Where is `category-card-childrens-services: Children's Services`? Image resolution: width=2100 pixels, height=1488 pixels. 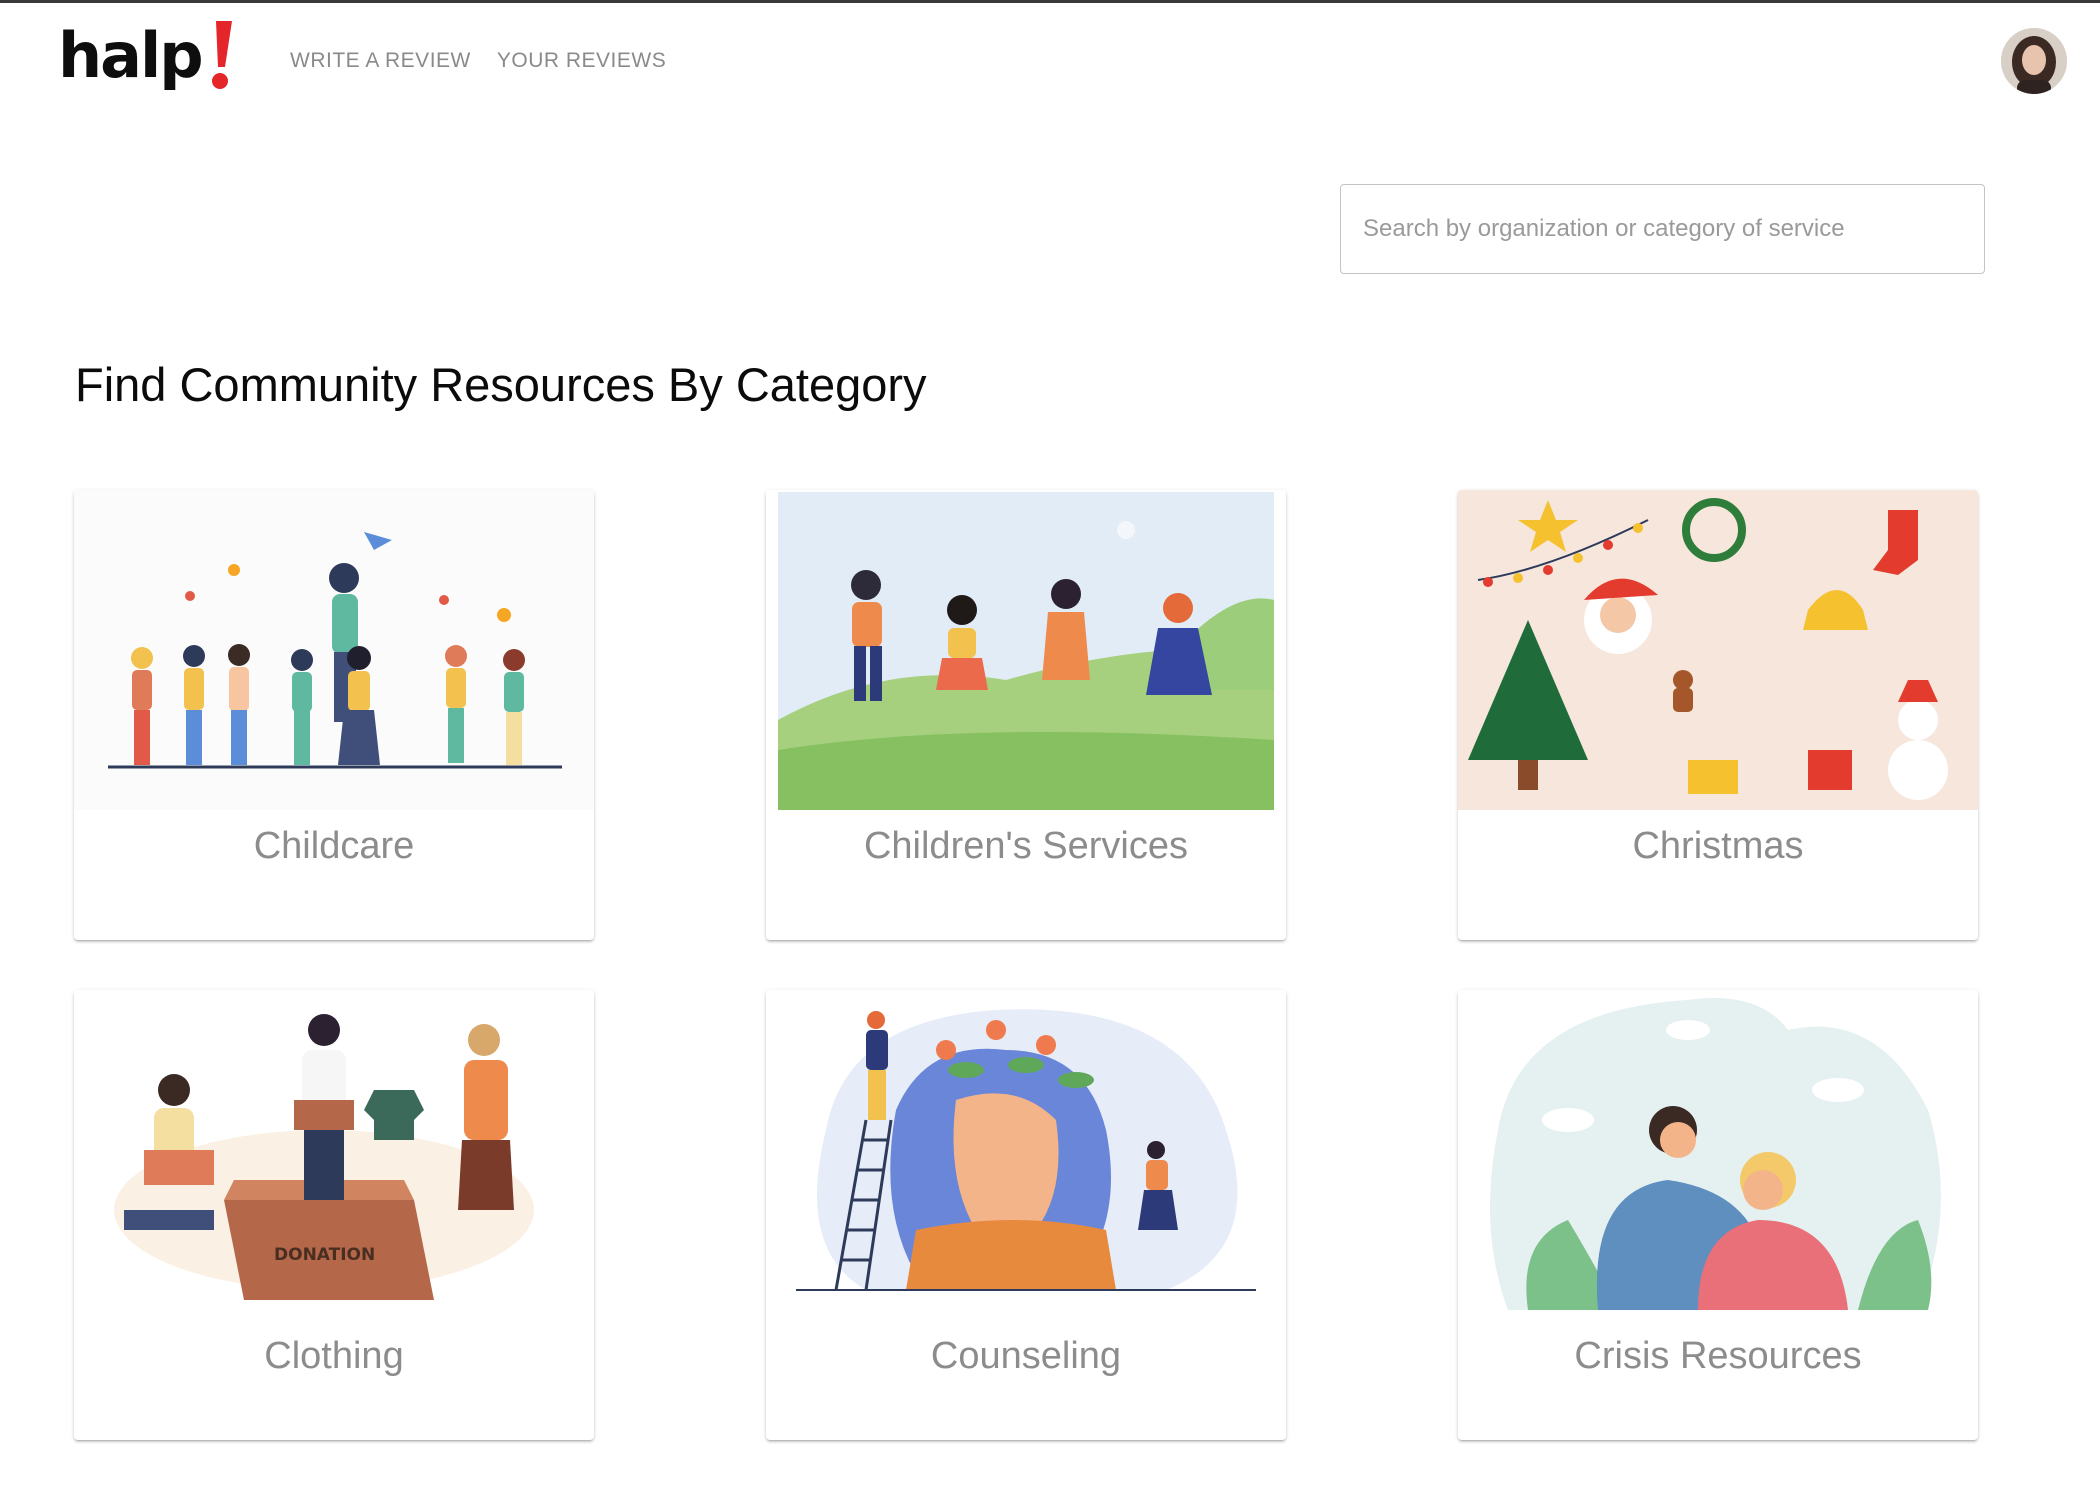
category-card-childrens-services: Children's Services is located at coordinates (1026, 715).